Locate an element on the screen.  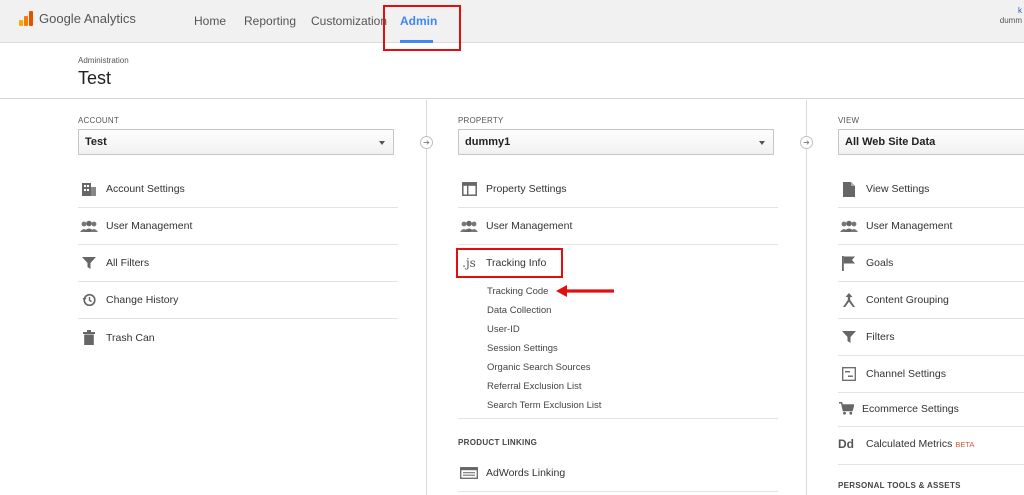
account-property: dumm is located at coordinates (1010, 20).